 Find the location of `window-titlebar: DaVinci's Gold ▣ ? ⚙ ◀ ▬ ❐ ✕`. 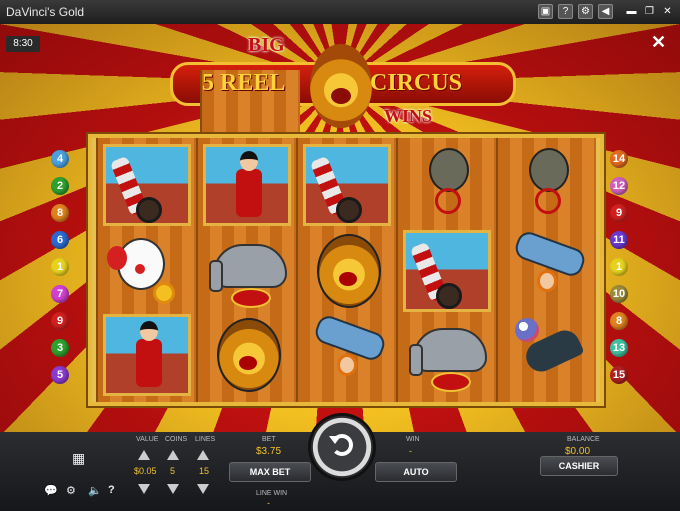

window-titlebar: DaVinci's Gold ▣ ? ⚙ ◀ ▬ ❐ ✕ is located at coordinates (340, 12).